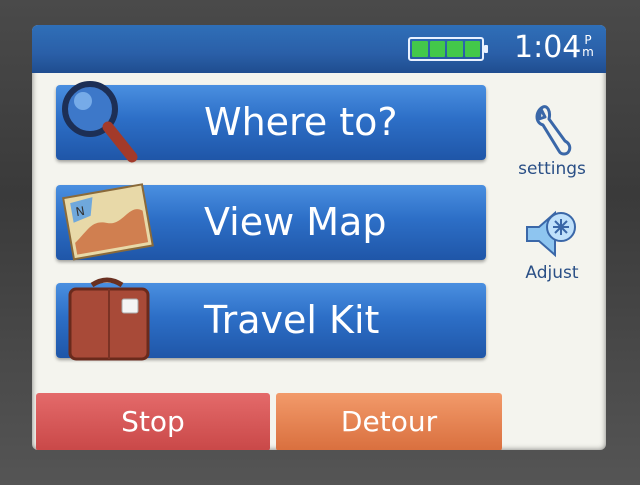 The image size is (640, 485). What do you see at coordinates (552, 169) in the screenshot?
I see `settings-label: settings` at bounding box center [552, 169].